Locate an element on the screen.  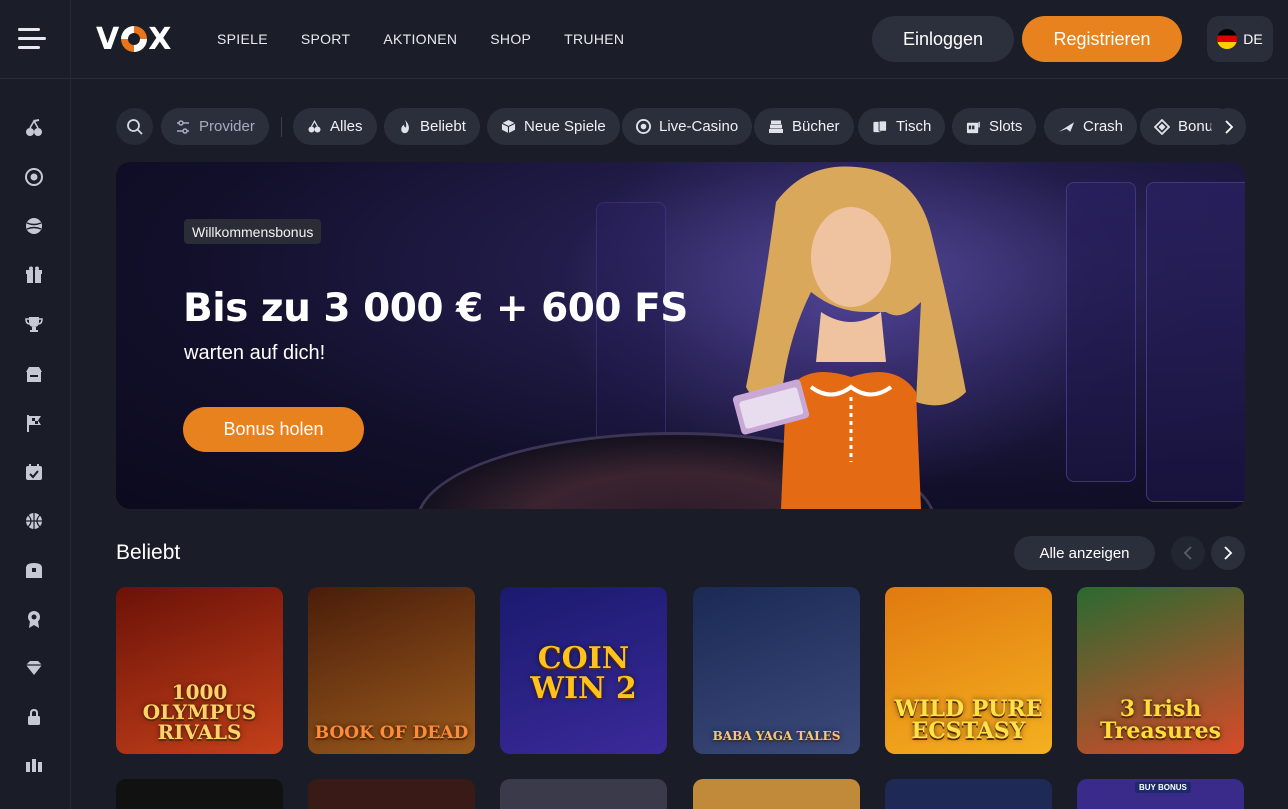
game-tile: 1000 OLYMPUS RIVALS is located at coordinates (199, 670).